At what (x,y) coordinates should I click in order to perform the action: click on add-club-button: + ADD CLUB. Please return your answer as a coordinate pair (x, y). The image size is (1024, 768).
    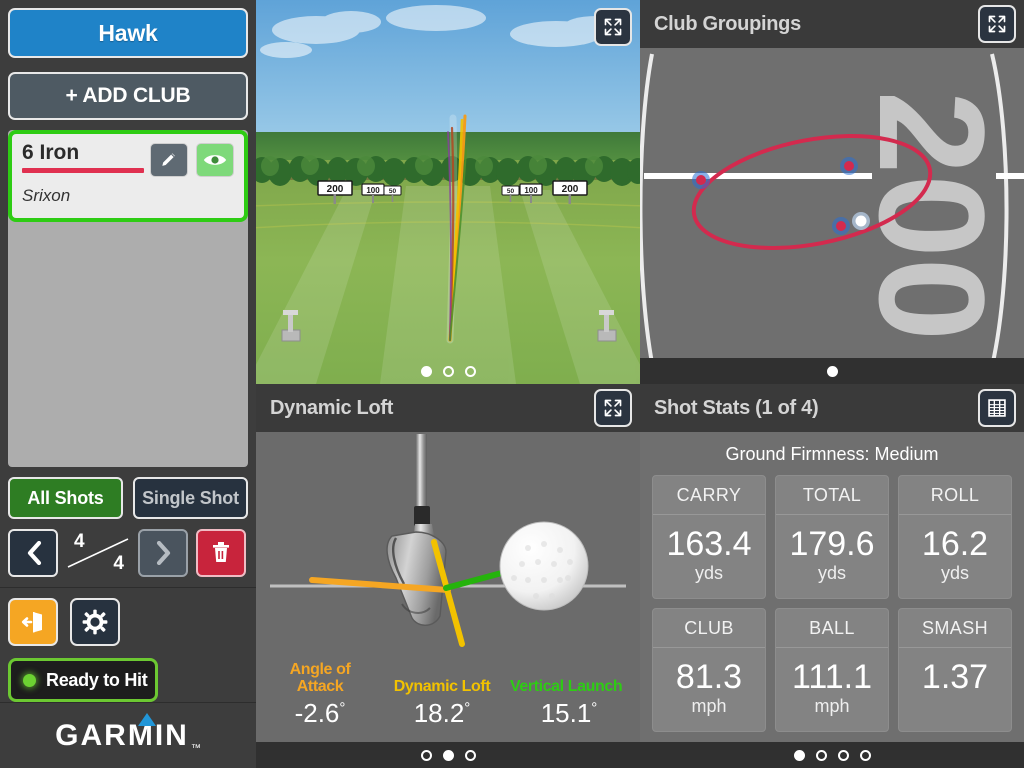
    Looking at the image, I should click on (128, 96).